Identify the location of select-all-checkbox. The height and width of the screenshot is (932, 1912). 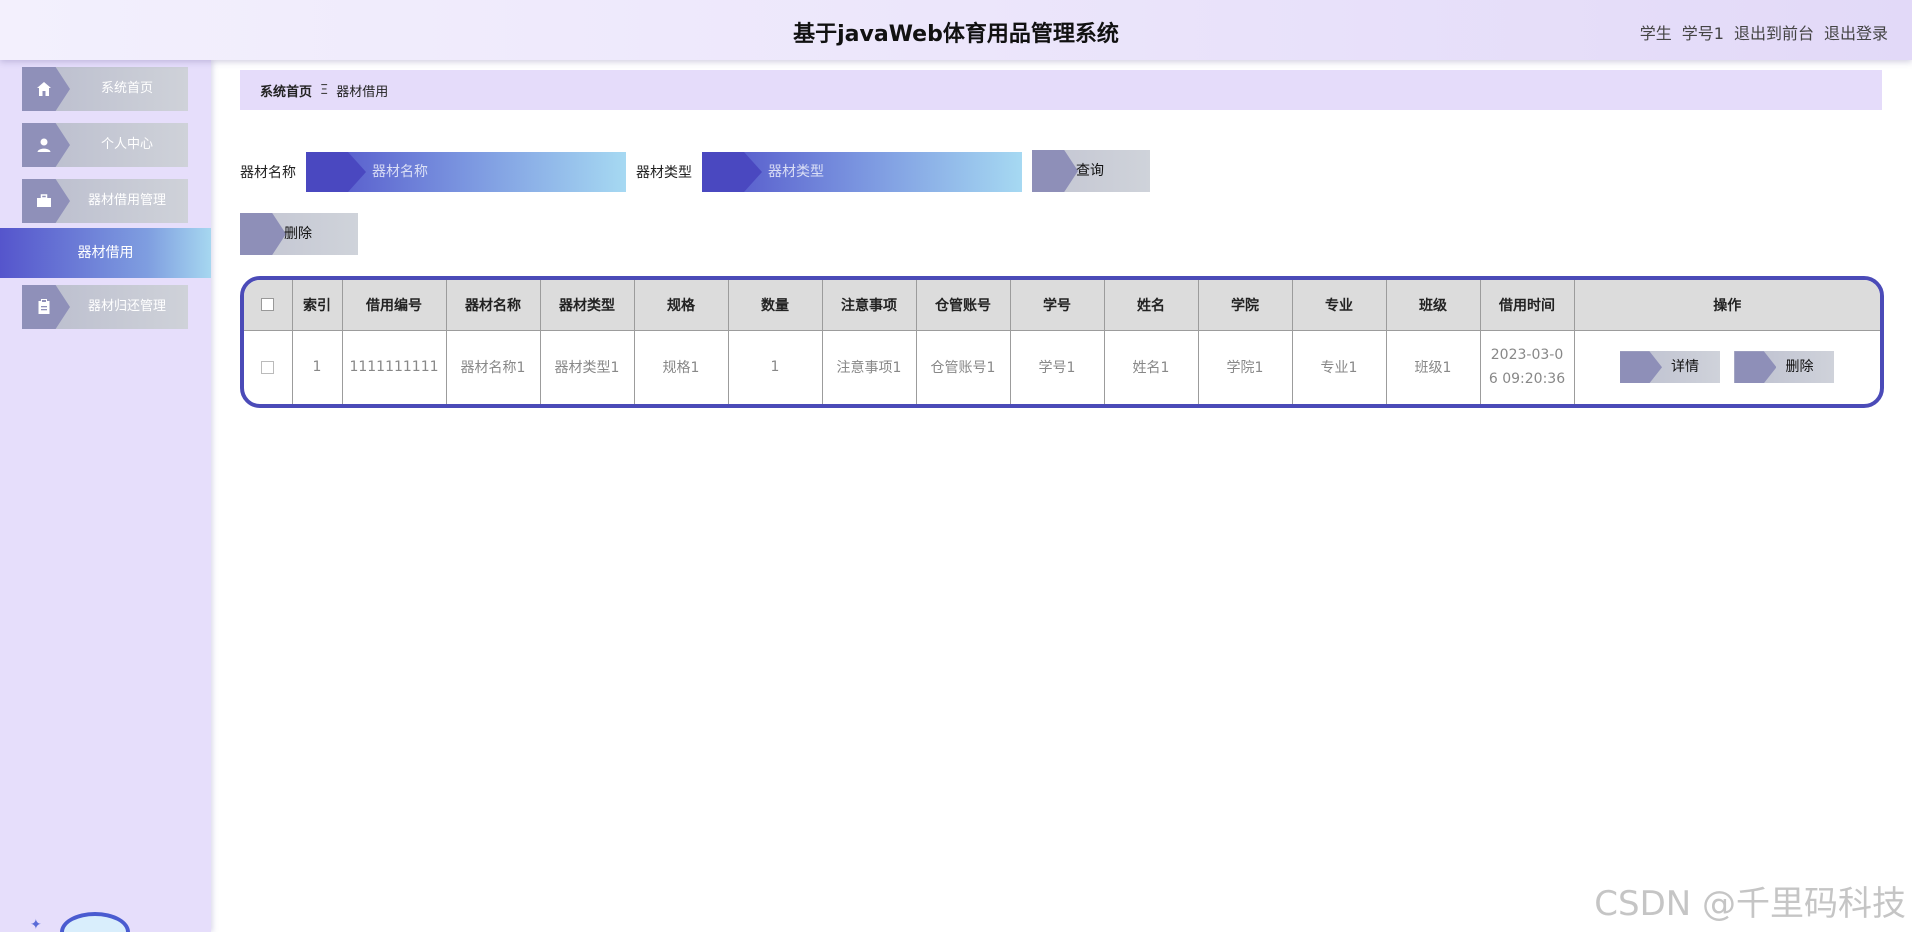
(268, 305).